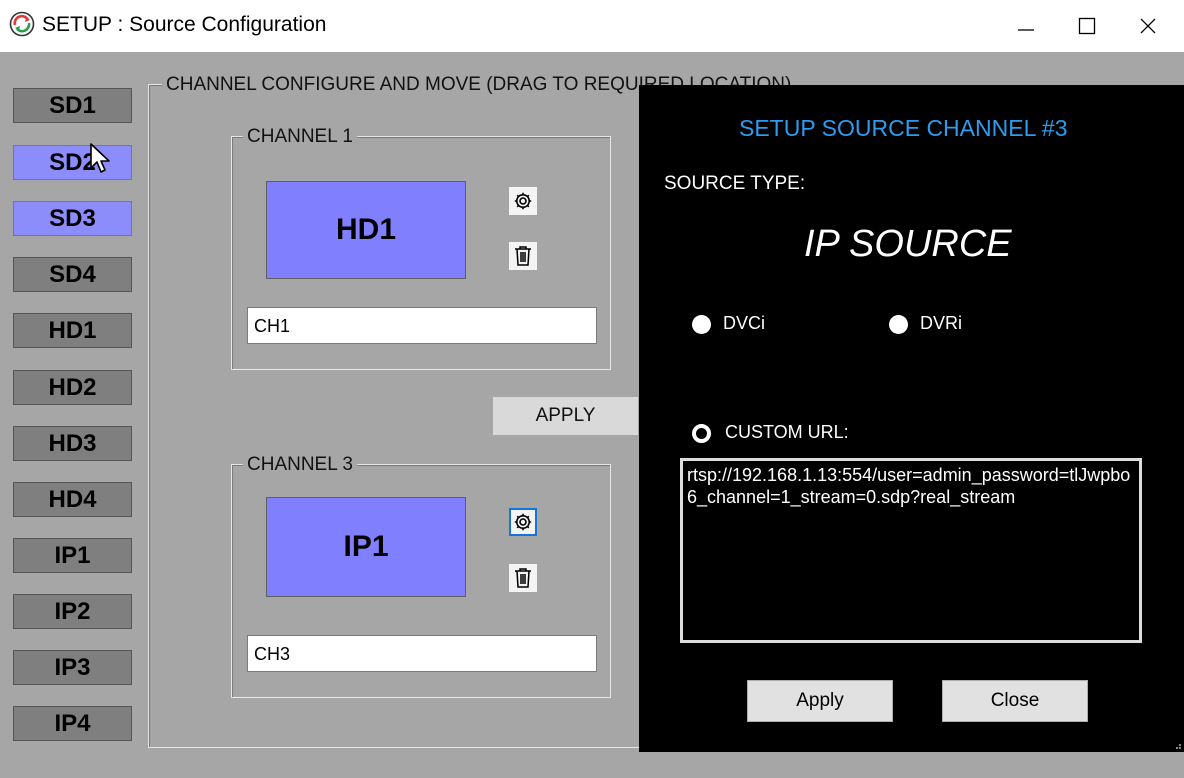 This screenshot has height=778, width=1184. What do you see at coordinates (701, 433) in the screenshot?
I see `radio-custom-url` at bounding box center [701, 433].